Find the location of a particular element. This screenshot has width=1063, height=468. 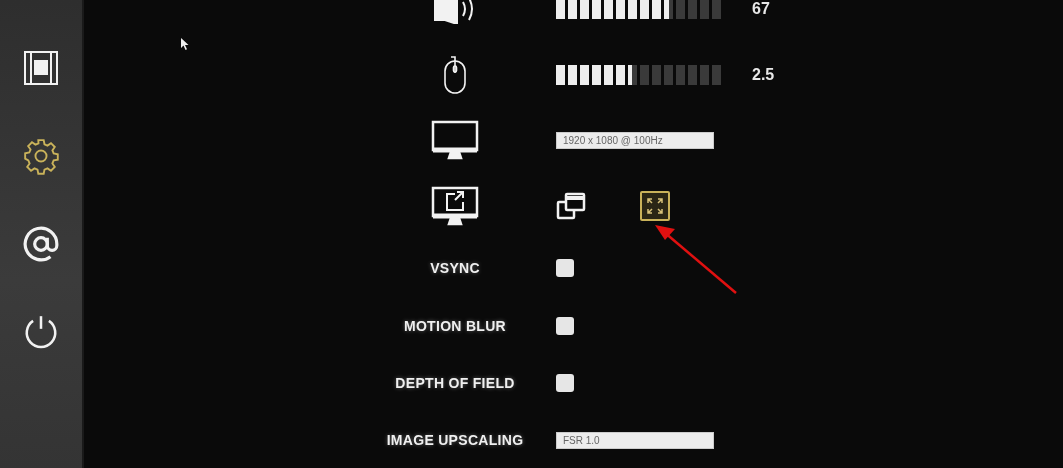

slider-value: 67 is located at coordinates (761, 9).